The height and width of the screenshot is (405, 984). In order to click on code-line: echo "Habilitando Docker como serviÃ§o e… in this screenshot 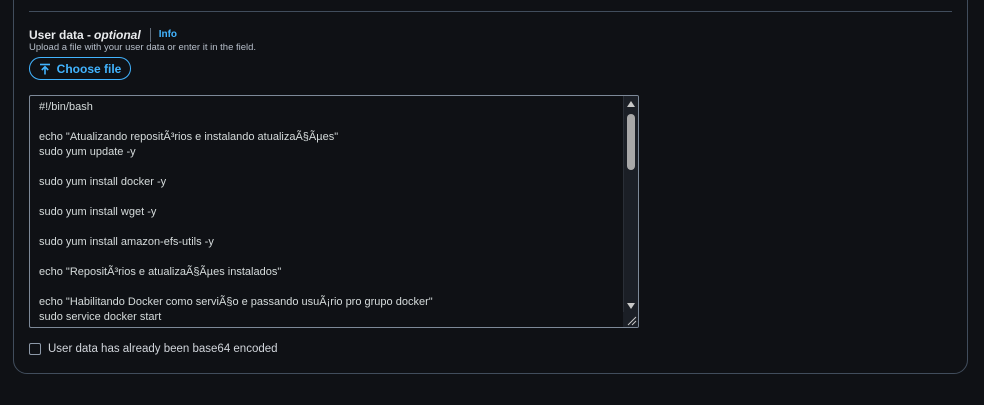, I will do `click(236, 302)`.